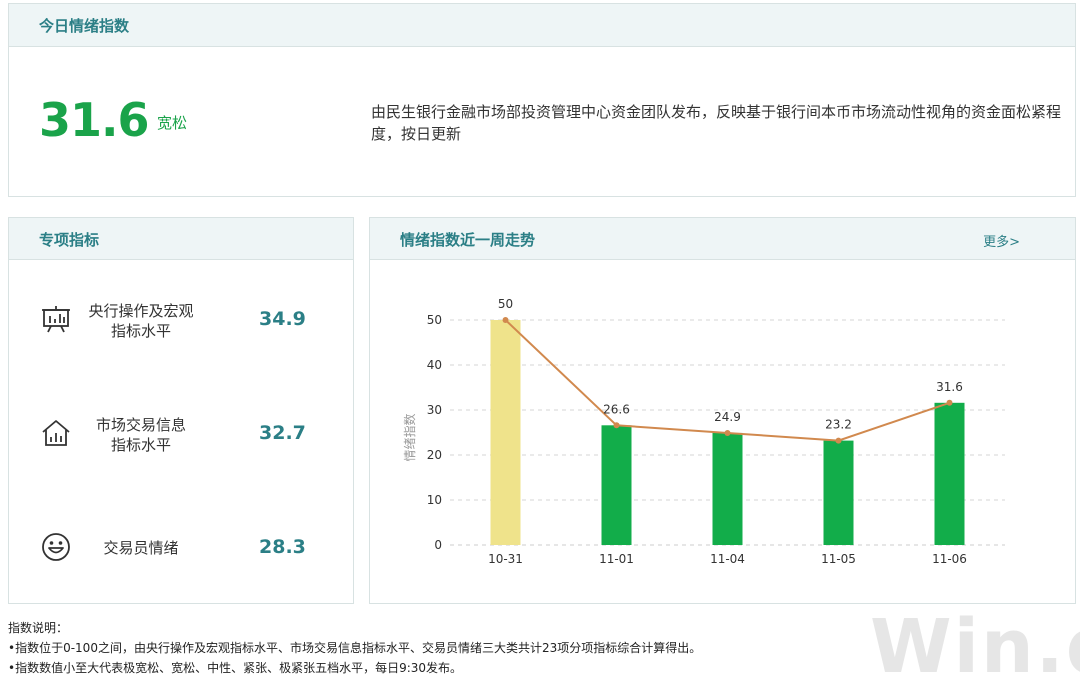 This screenshot has height=679, width=1080. I want to click on data-label-11-06: 31.6, so click(949, 387).